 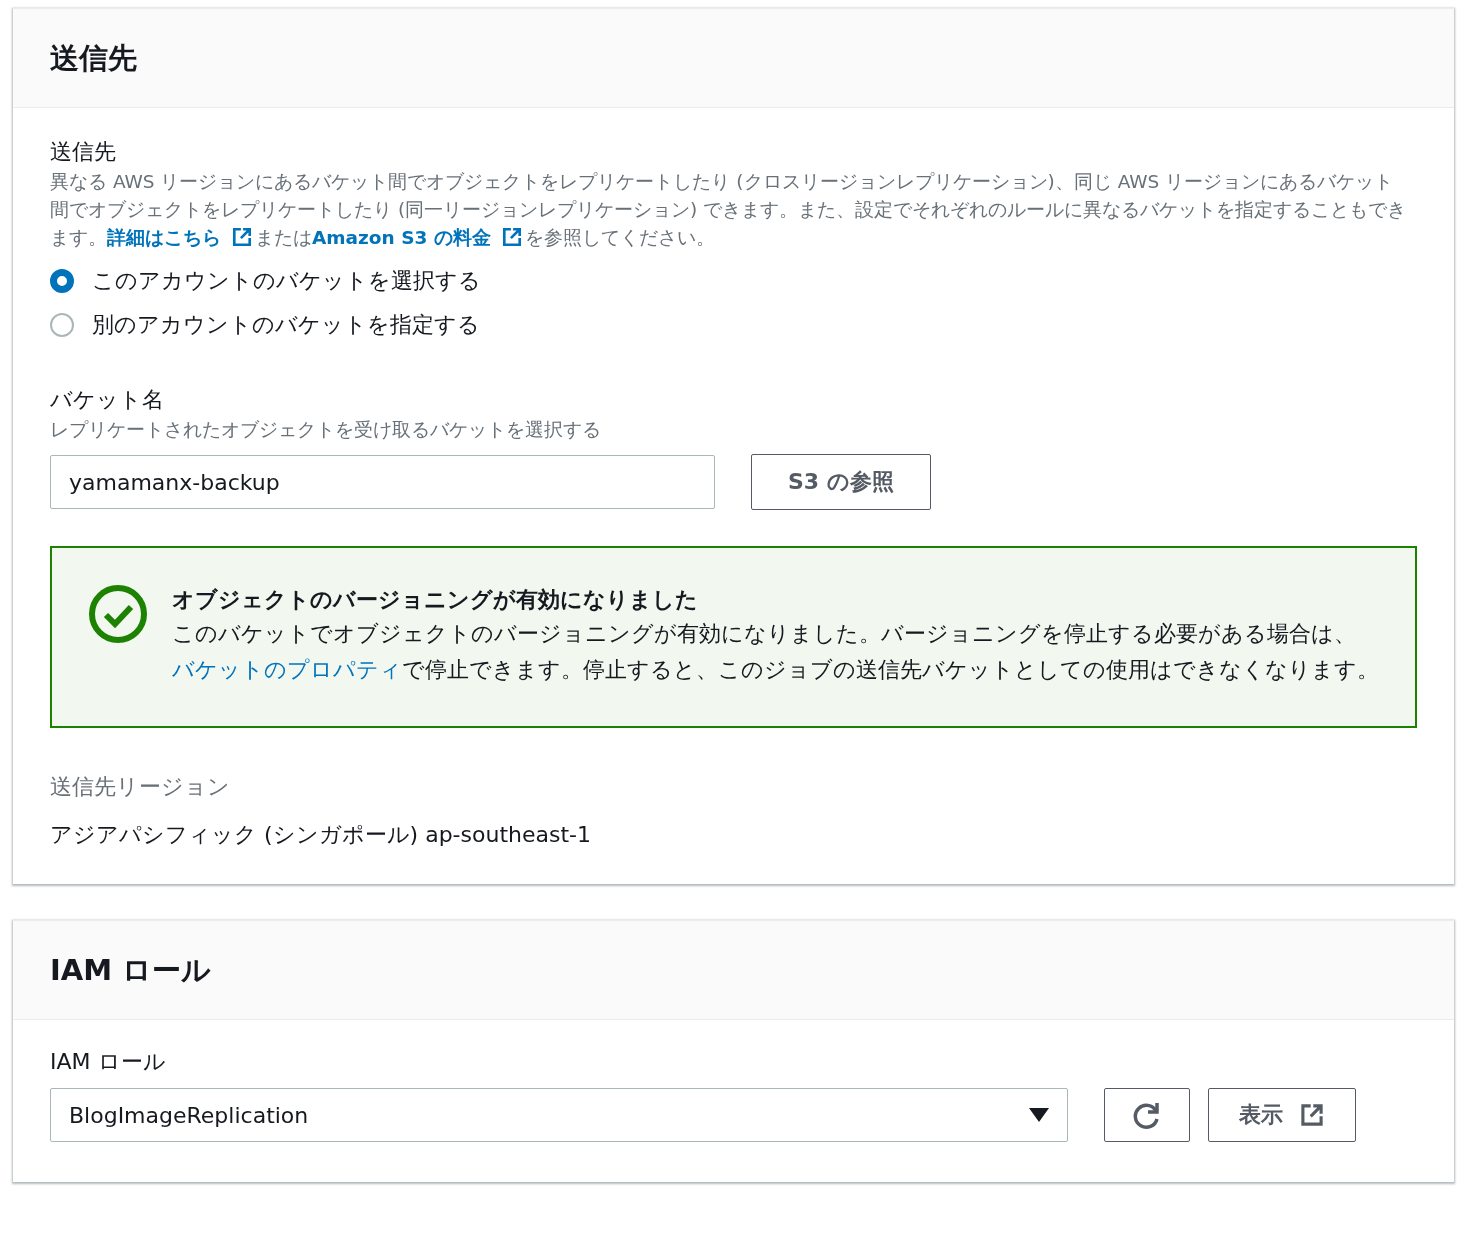 I want to click on refresh-button, so click(x=1147, y=1115).